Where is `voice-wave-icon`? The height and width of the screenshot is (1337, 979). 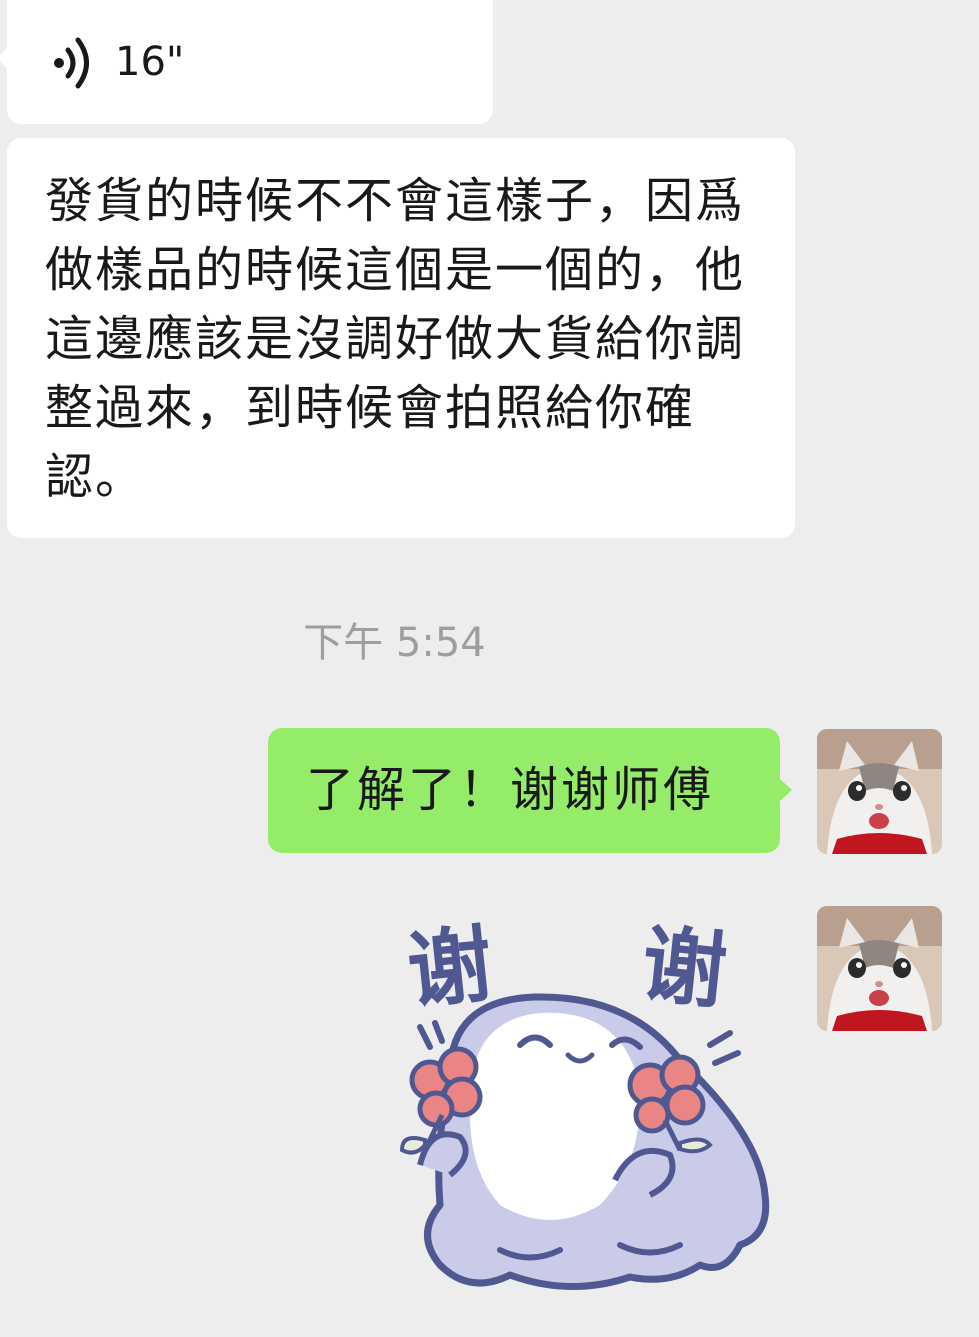
voice-wave-icon is located at coordinates (74, 63).